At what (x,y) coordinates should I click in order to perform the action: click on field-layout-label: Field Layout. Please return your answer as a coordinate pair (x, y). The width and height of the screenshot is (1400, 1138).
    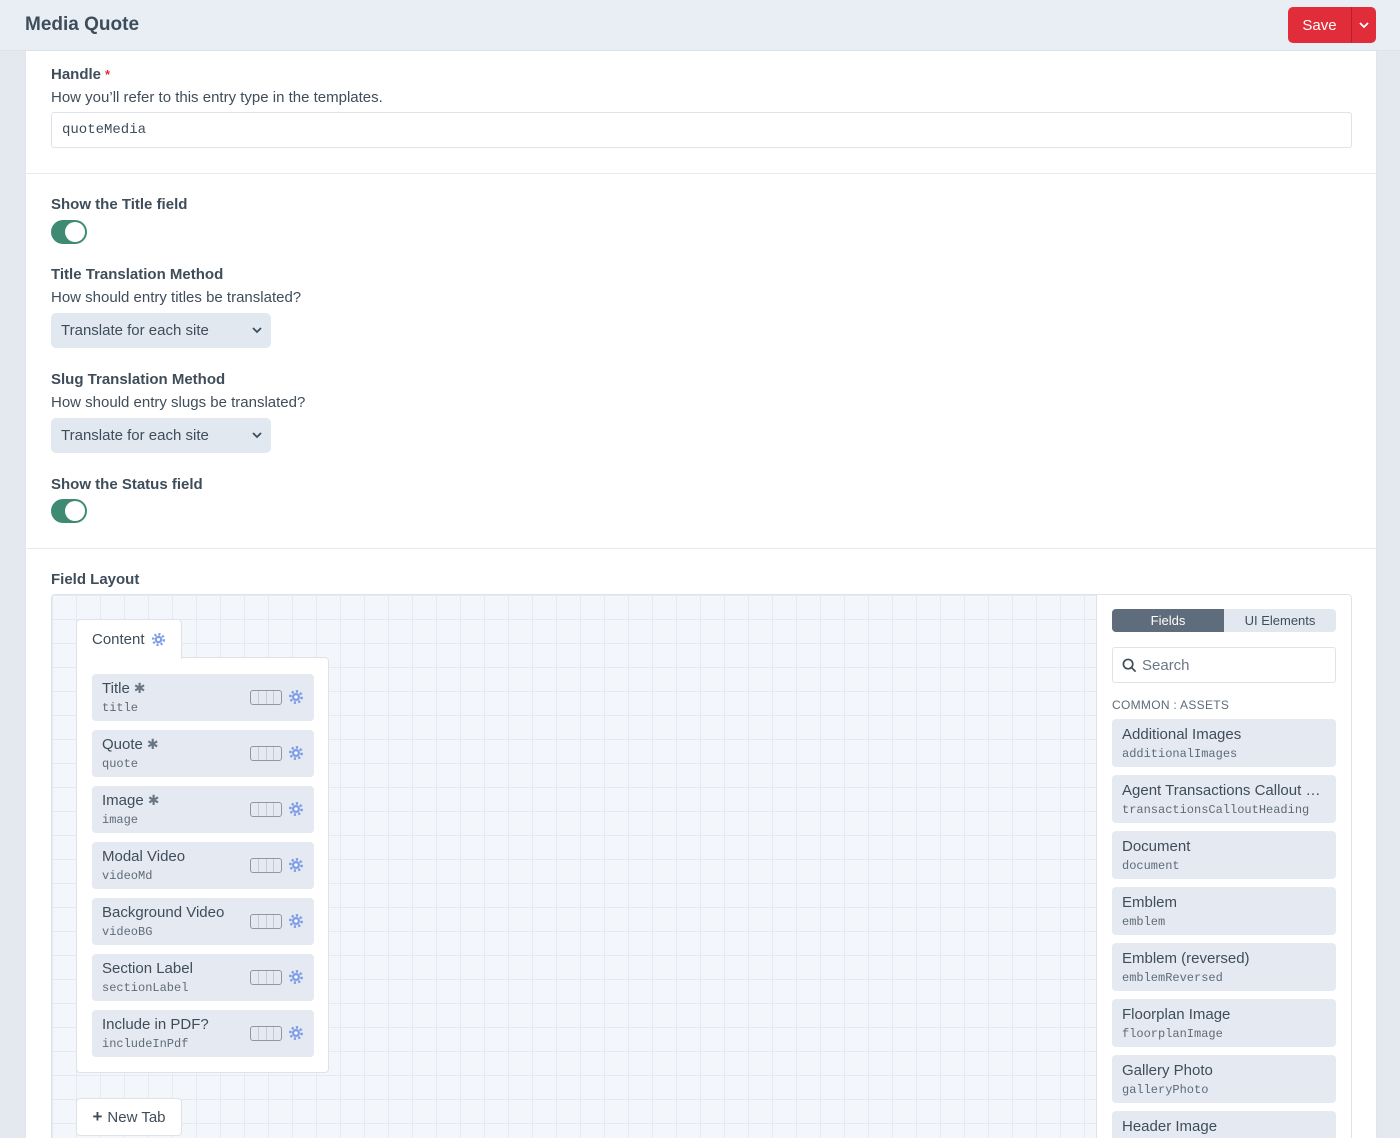
    Looking at the image, I should click on (95, 579).